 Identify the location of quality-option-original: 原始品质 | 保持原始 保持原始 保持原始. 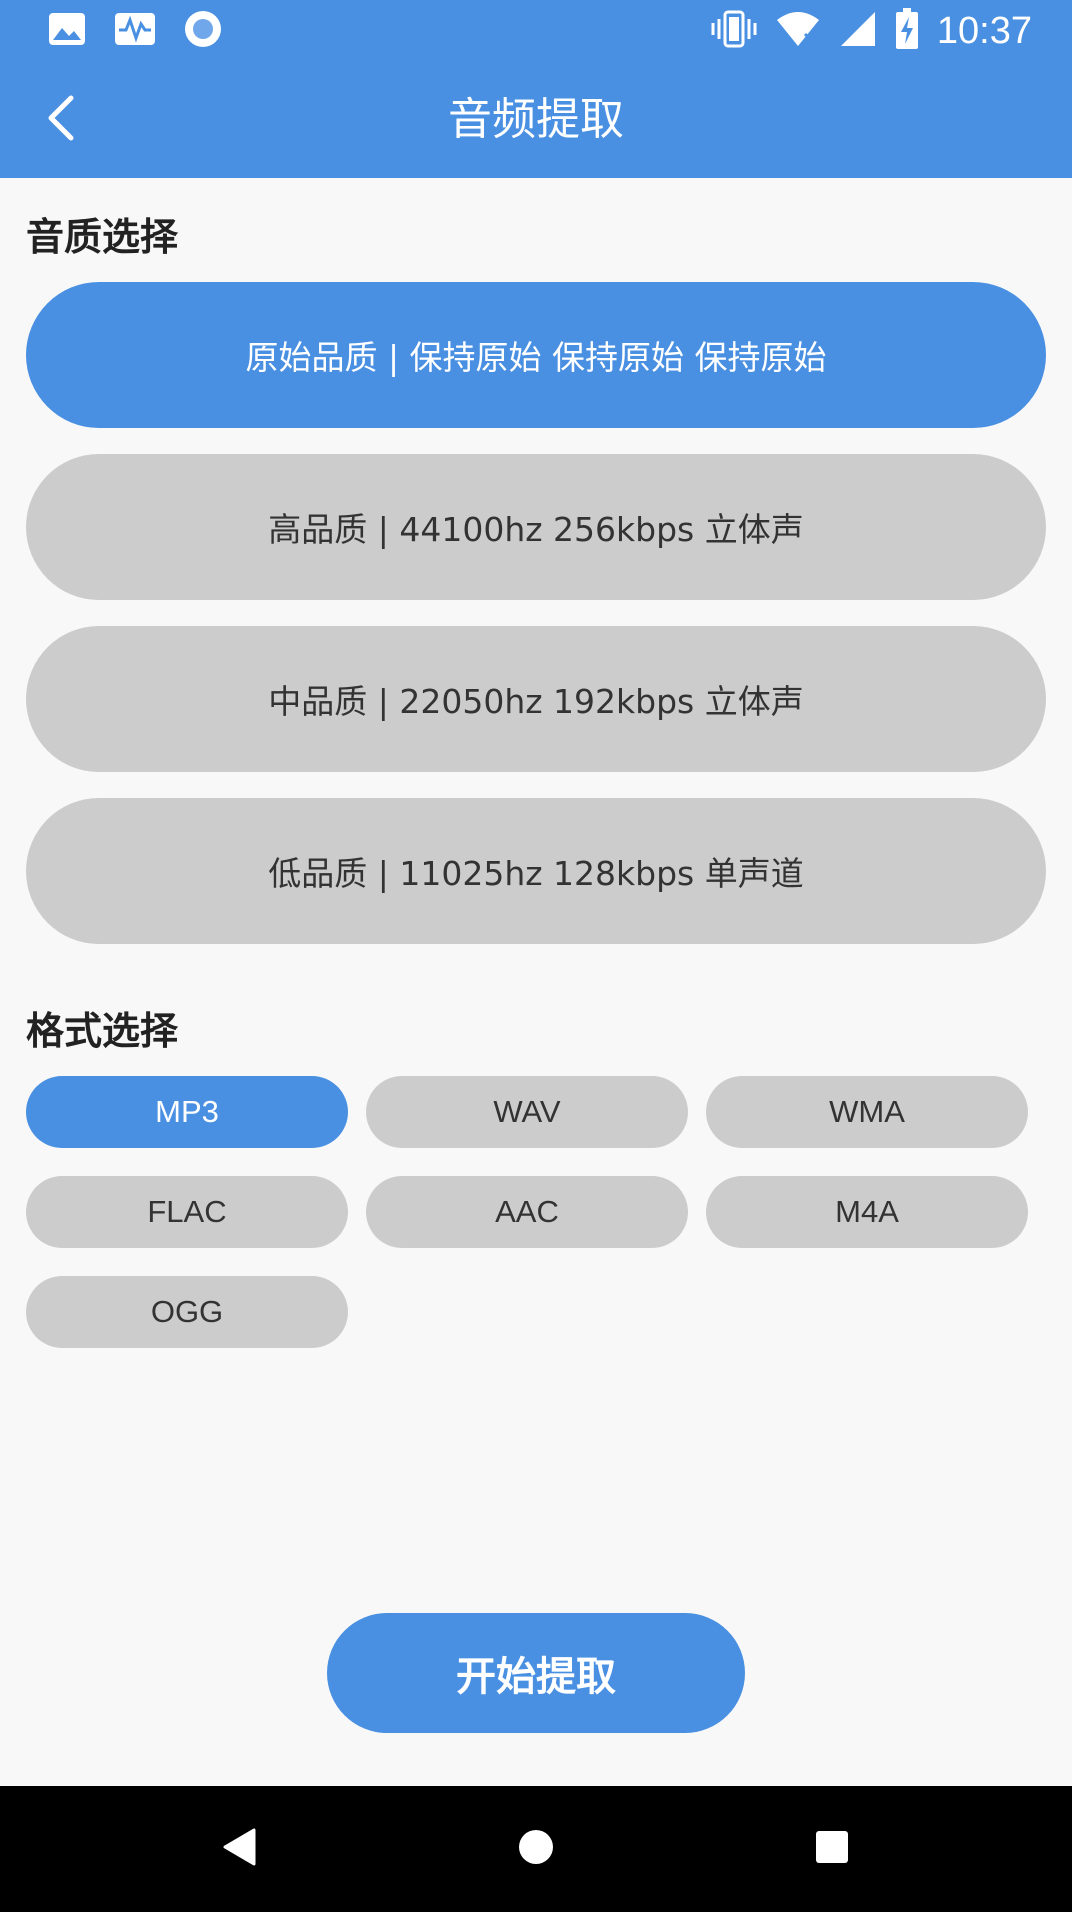
(536, 355).